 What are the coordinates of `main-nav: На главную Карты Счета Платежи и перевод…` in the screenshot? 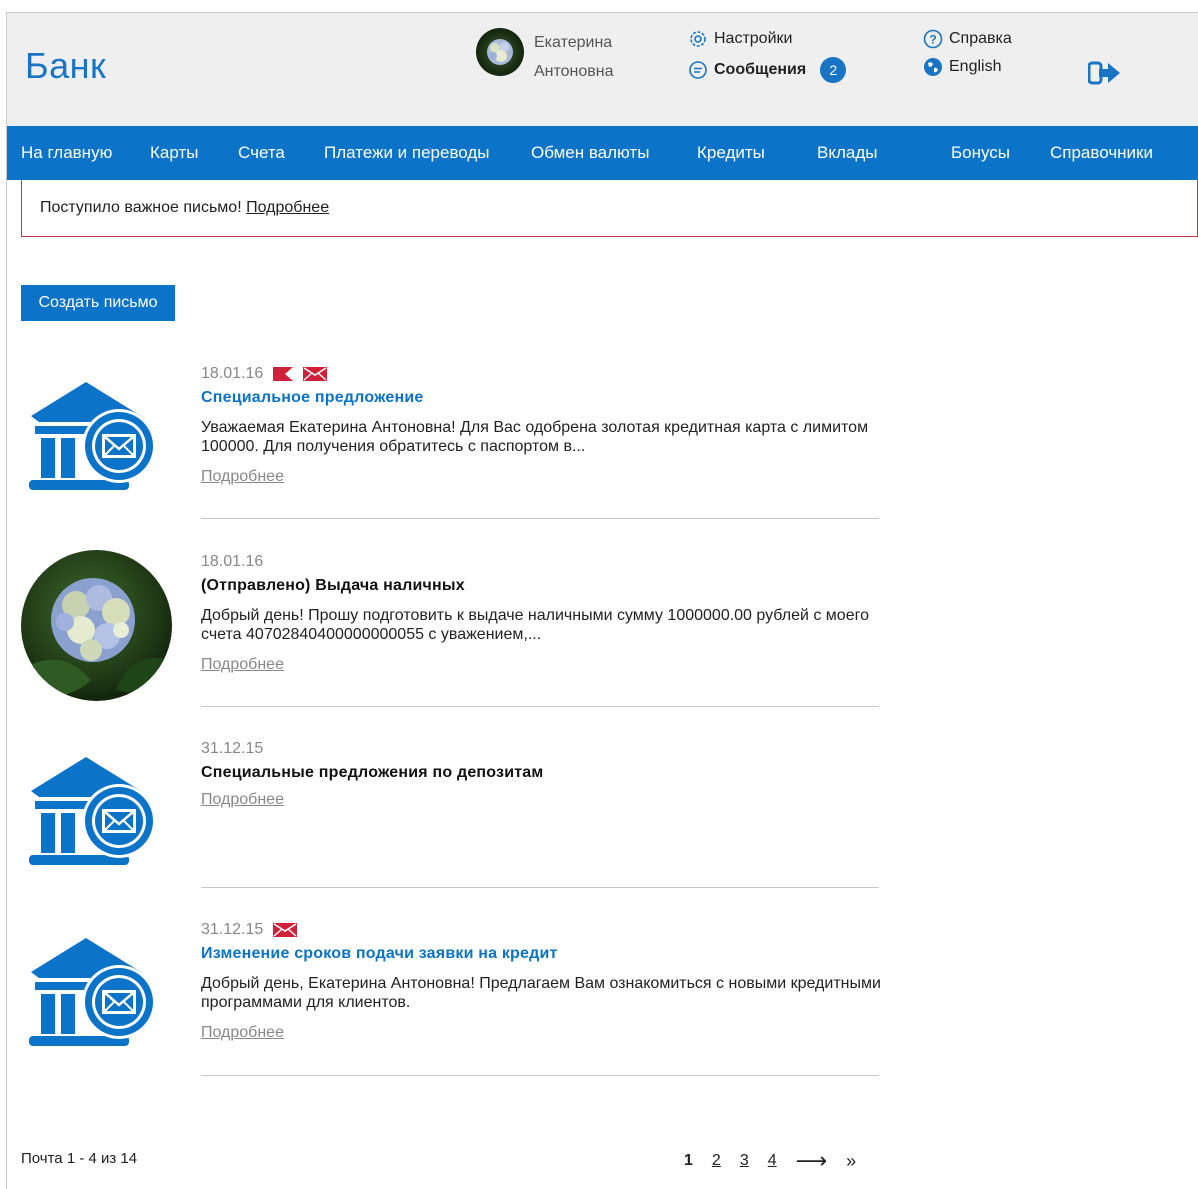 It's located at (602, 153).